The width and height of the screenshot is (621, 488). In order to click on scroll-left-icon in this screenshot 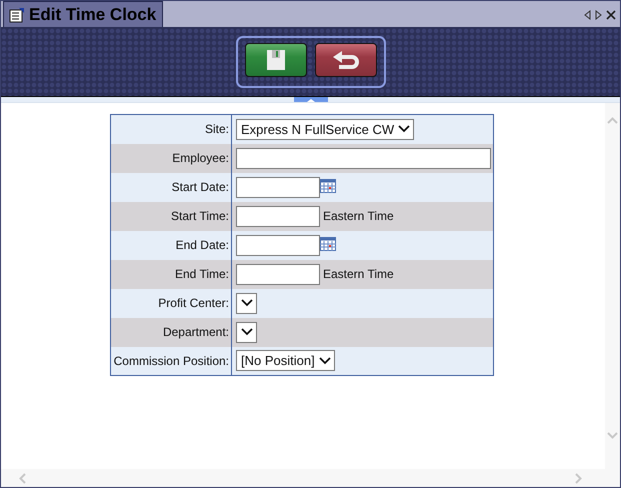, I will do `click(587, 15)`.